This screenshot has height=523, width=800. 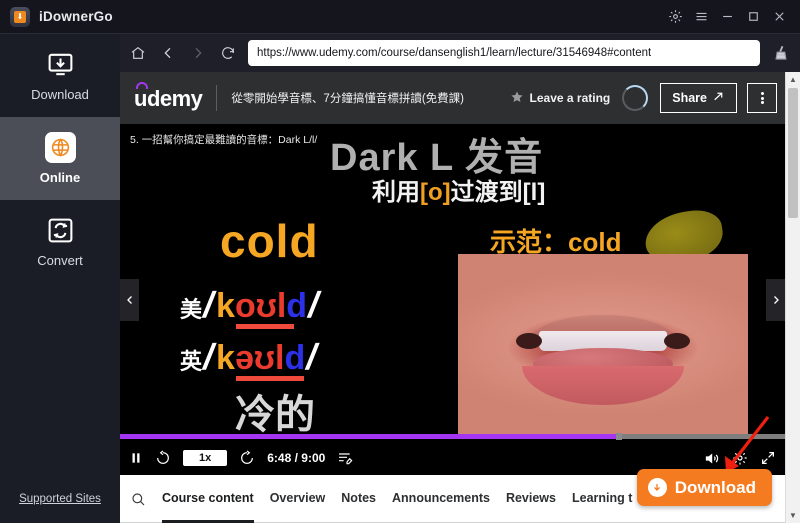 What do you see at coordinates (60, 230) in the screenshot?
I see `convert-refresh-icon` at bounding box center [60, 230].